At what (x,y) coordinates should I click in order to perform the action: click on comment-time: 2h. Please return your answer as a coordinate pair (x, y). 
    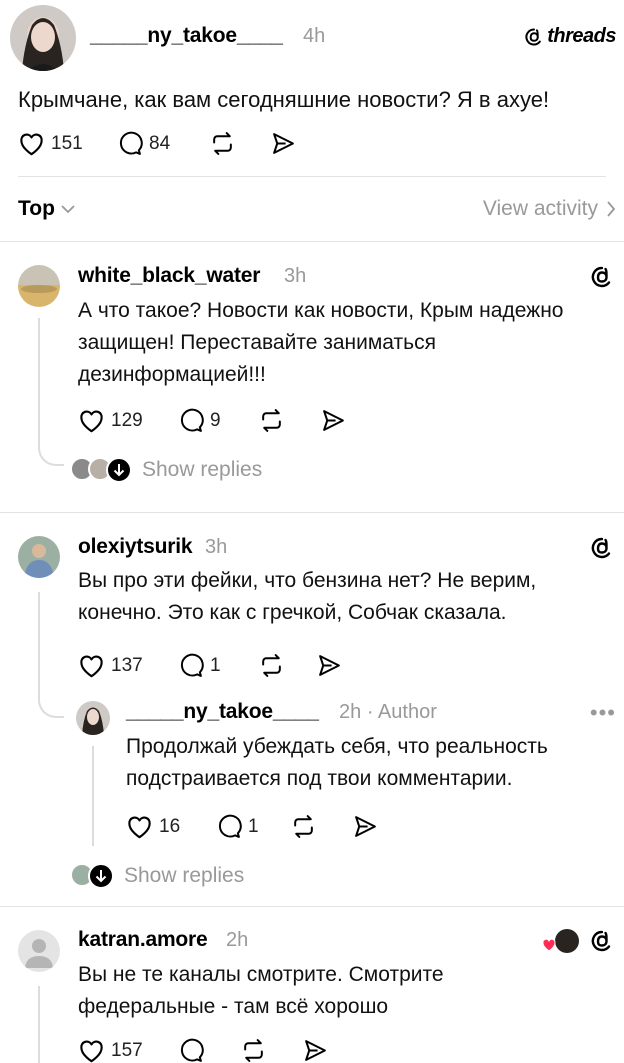
    Looking at the image, I should click on (237, 940).